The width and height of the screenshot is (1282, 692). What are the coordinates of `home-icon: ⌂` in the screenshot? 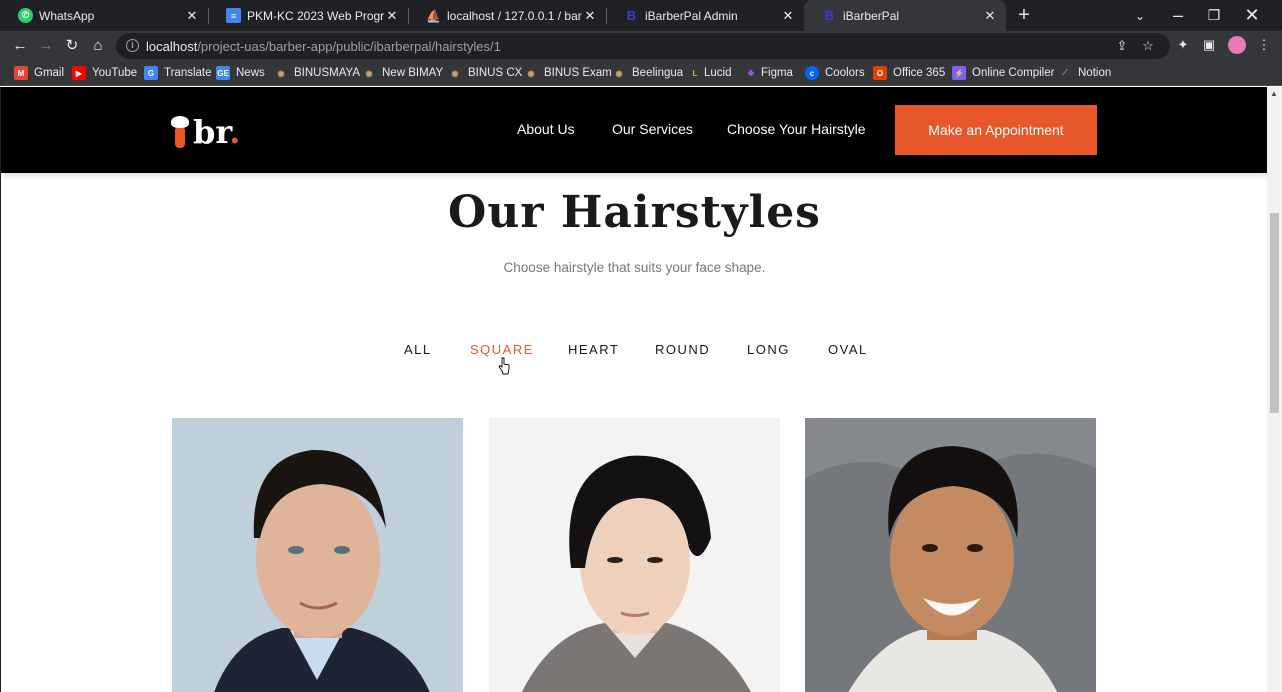 It's located at (98, 46).